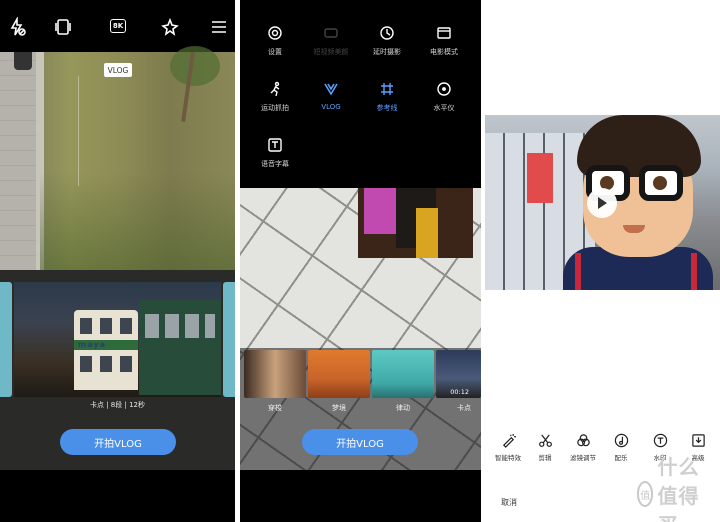 The image size is (720, 522). Describe the element at coordinates (444, 108) in the screenshot. I see `menu-item-label: 水平仪` at that location.